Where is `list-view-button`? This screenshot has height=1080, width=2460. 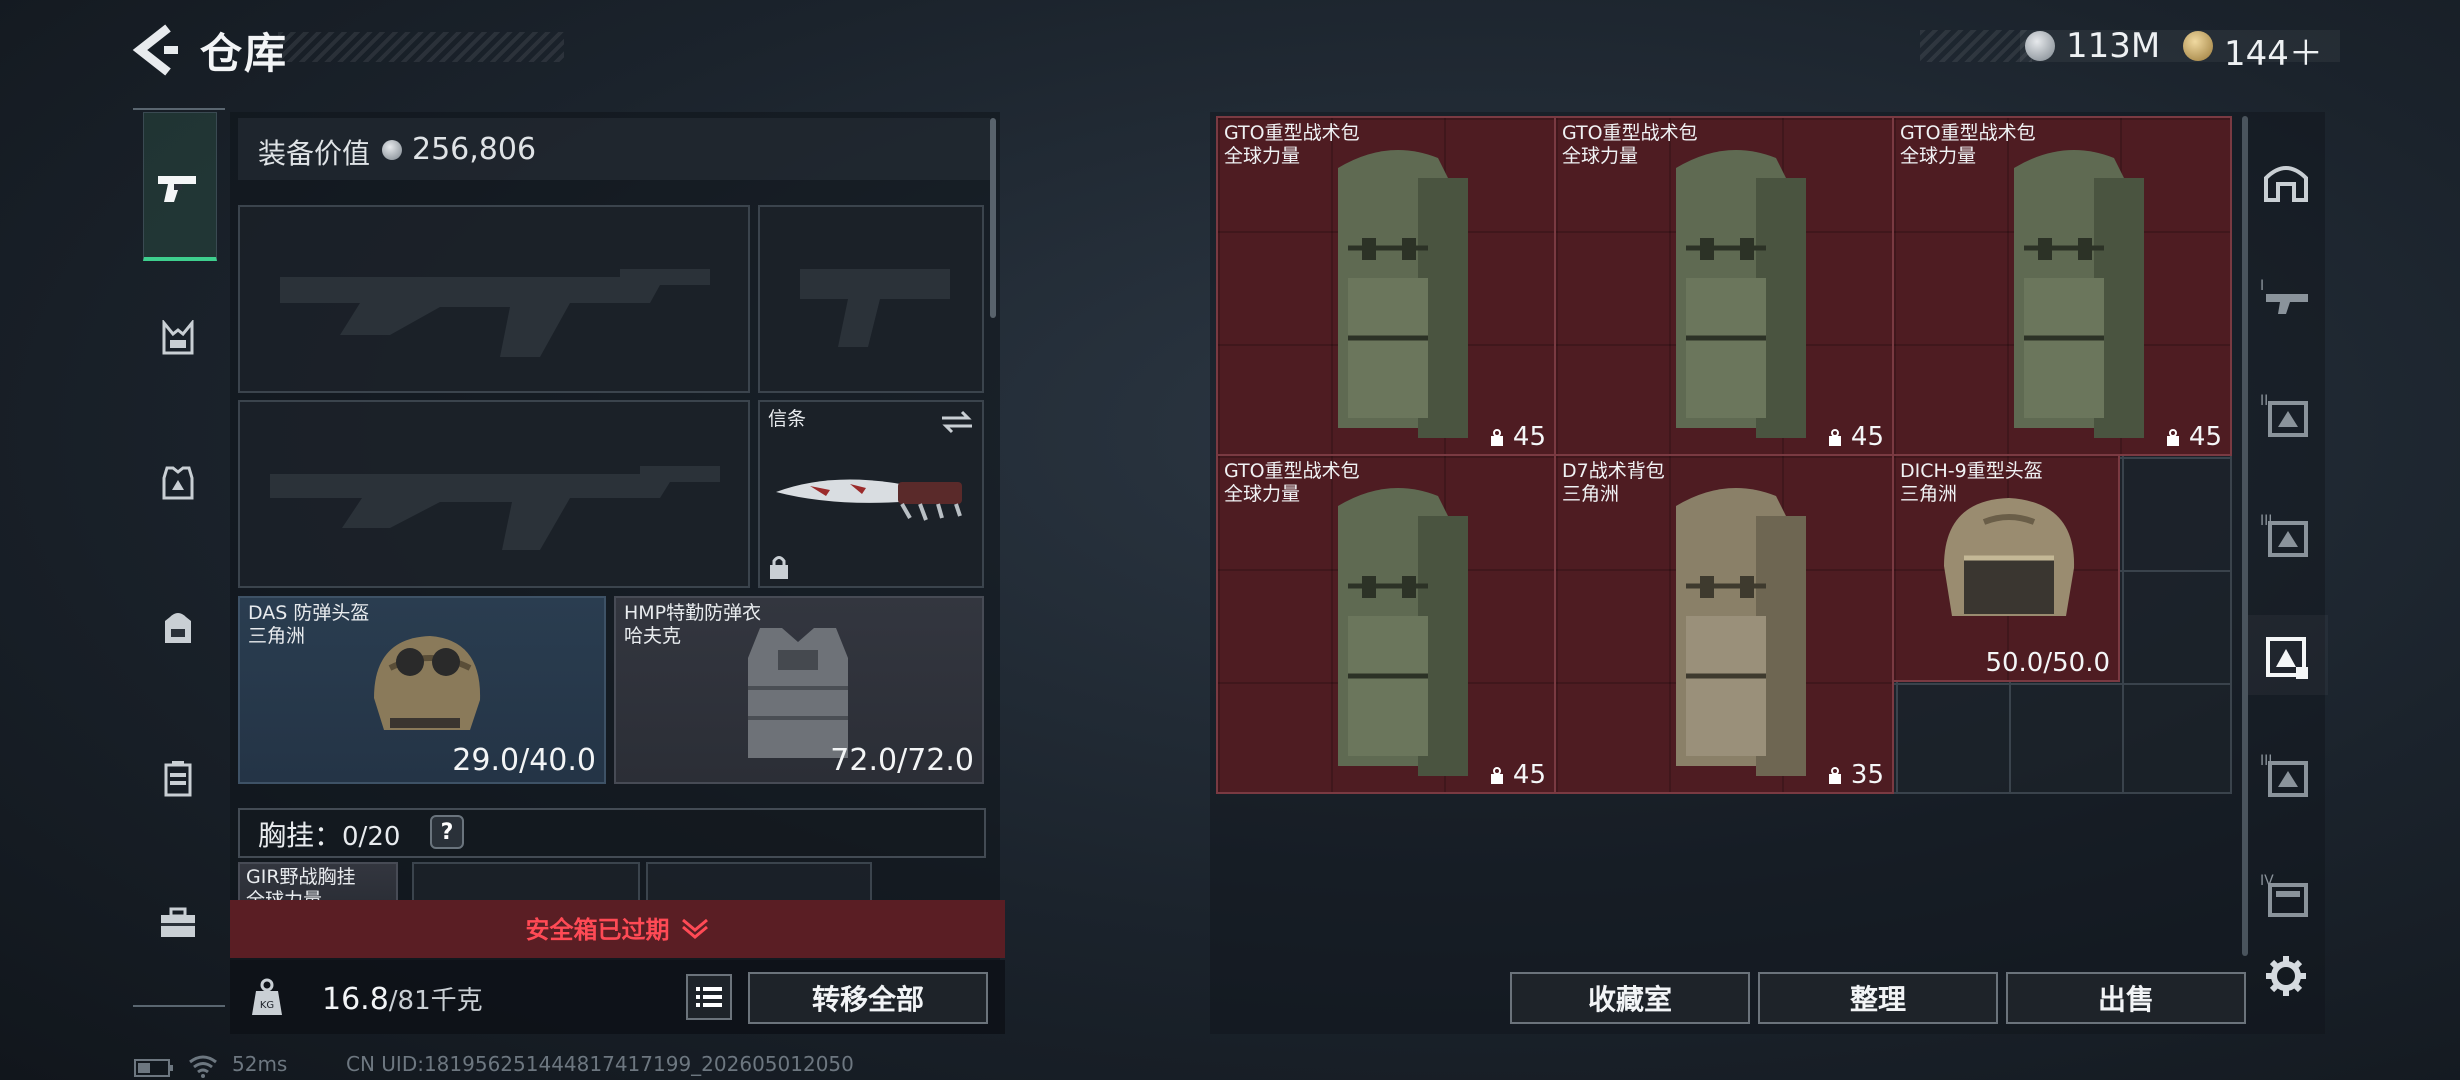
list-view-button is located at coordinates (709, 997).